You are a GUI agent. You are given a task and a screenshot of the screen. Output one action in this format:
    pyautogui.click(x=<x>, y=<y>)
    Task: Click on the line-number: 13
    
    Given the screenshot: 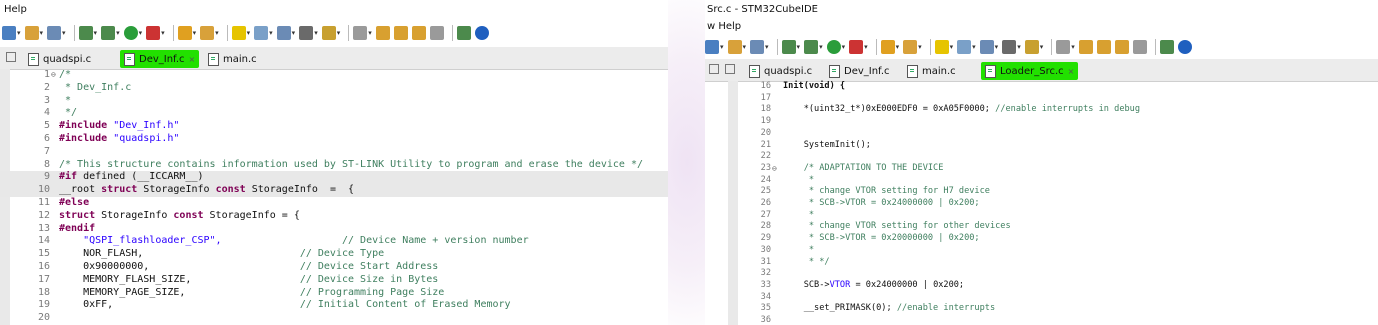 What is the action you would take?
    pyautogui.click(x=43, y=228)
    